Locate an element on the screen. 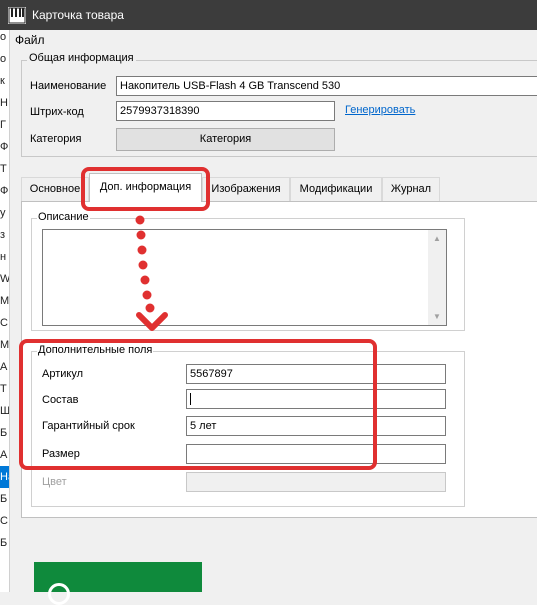 Image resolution: width=537 pixels, height=605 pixels. background-list-row: На is located at coordinates (4, 477).